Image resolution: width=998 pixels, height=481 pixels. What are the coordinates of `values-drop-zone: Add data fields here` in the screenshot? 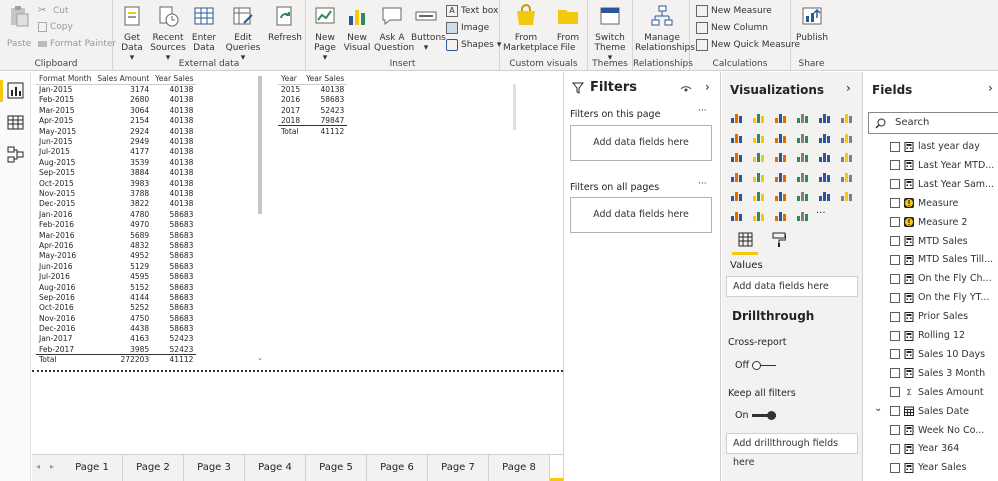 It's located at (792, 286).